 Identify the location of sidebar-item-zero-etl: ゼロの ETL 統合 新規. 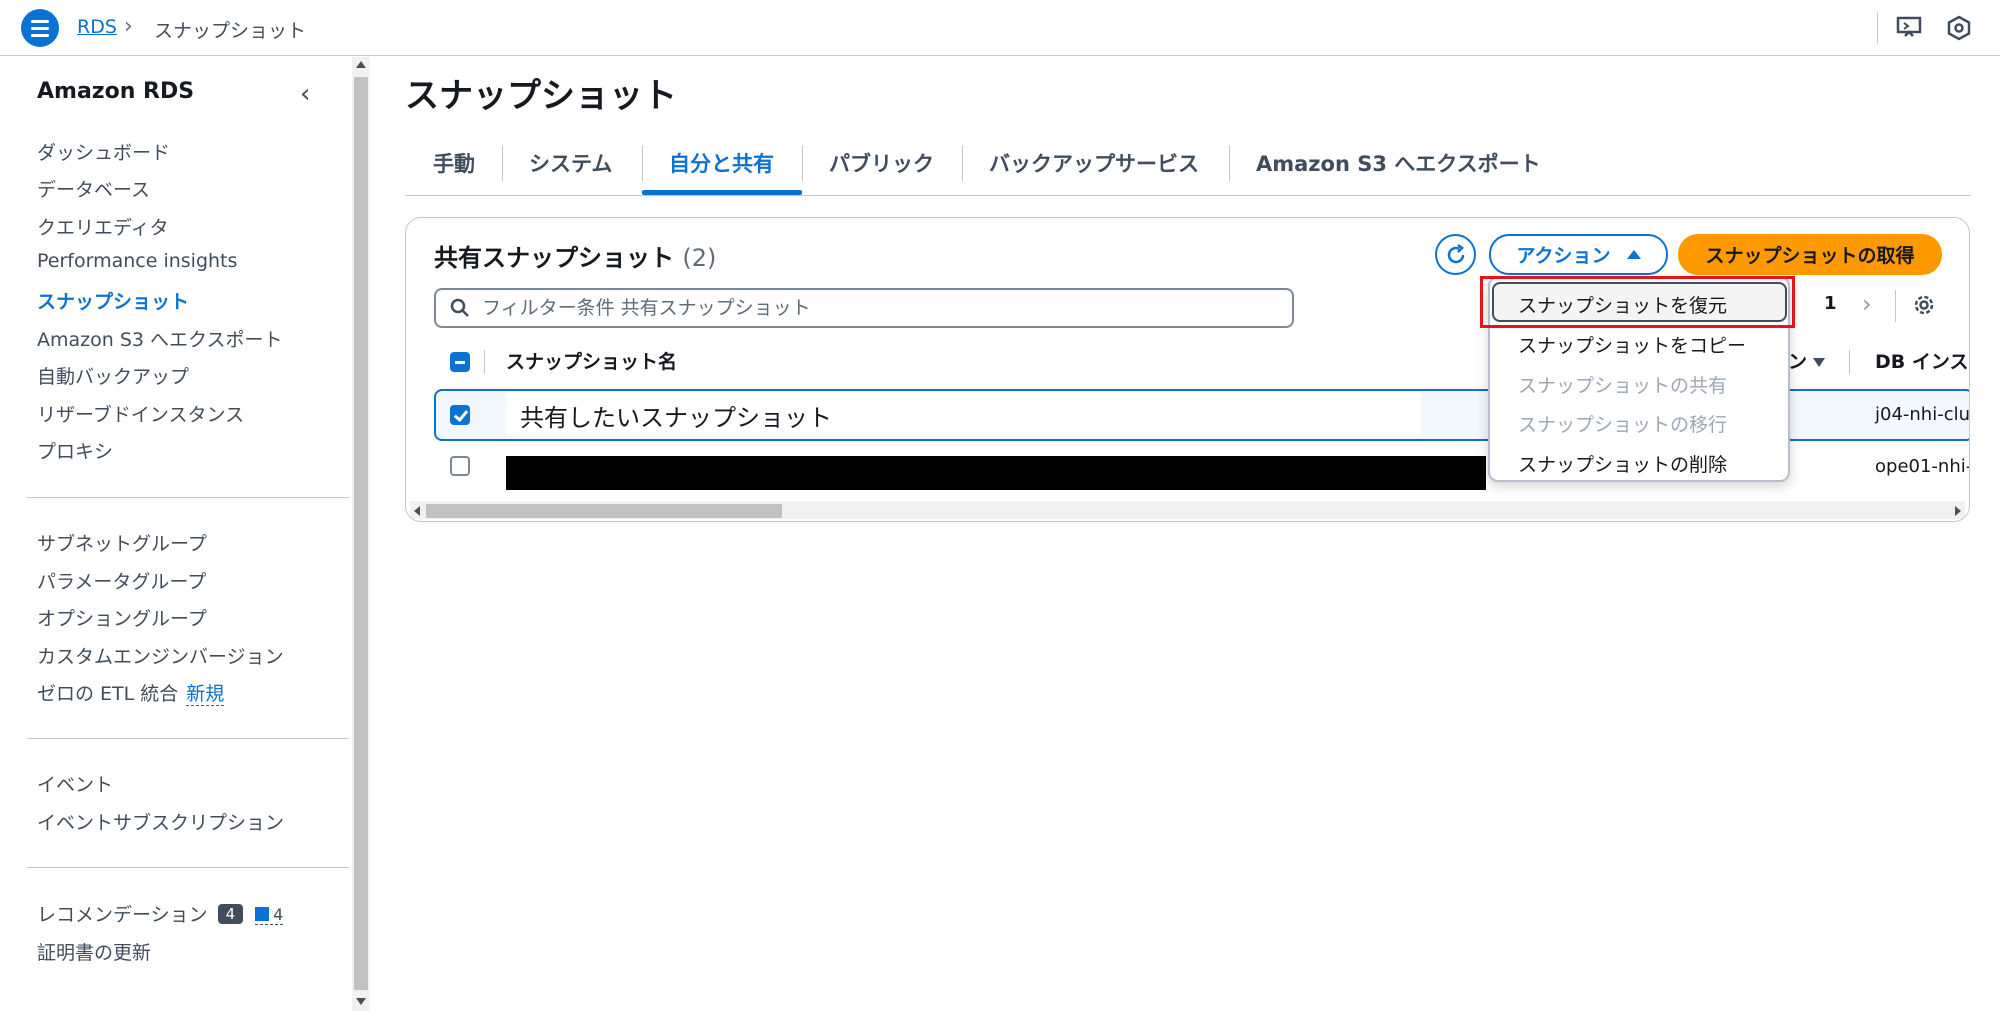
(131, 692).